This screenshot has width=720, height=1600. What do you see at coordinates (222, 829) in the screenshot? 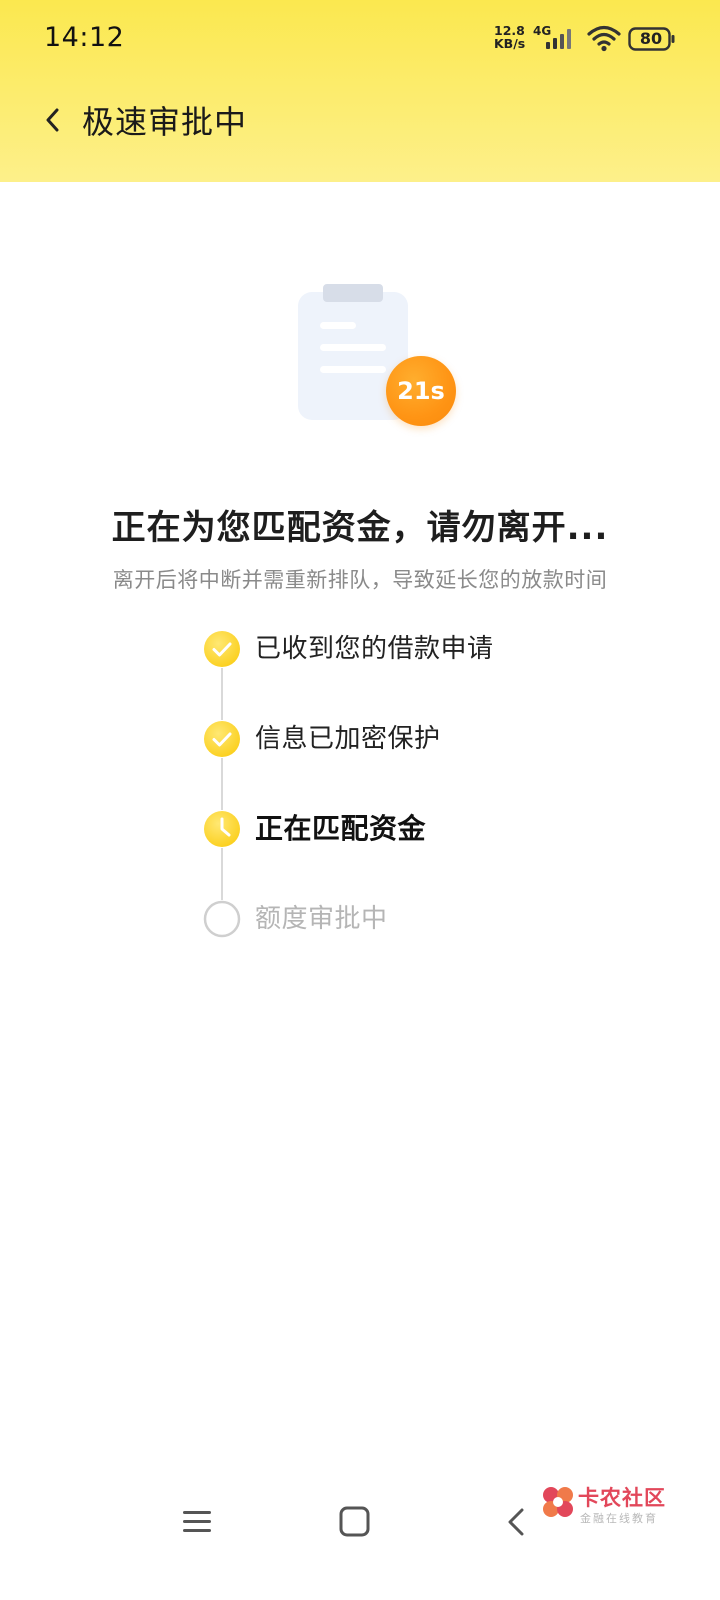
I see `clock-icon` at bounding box center [222, 829].